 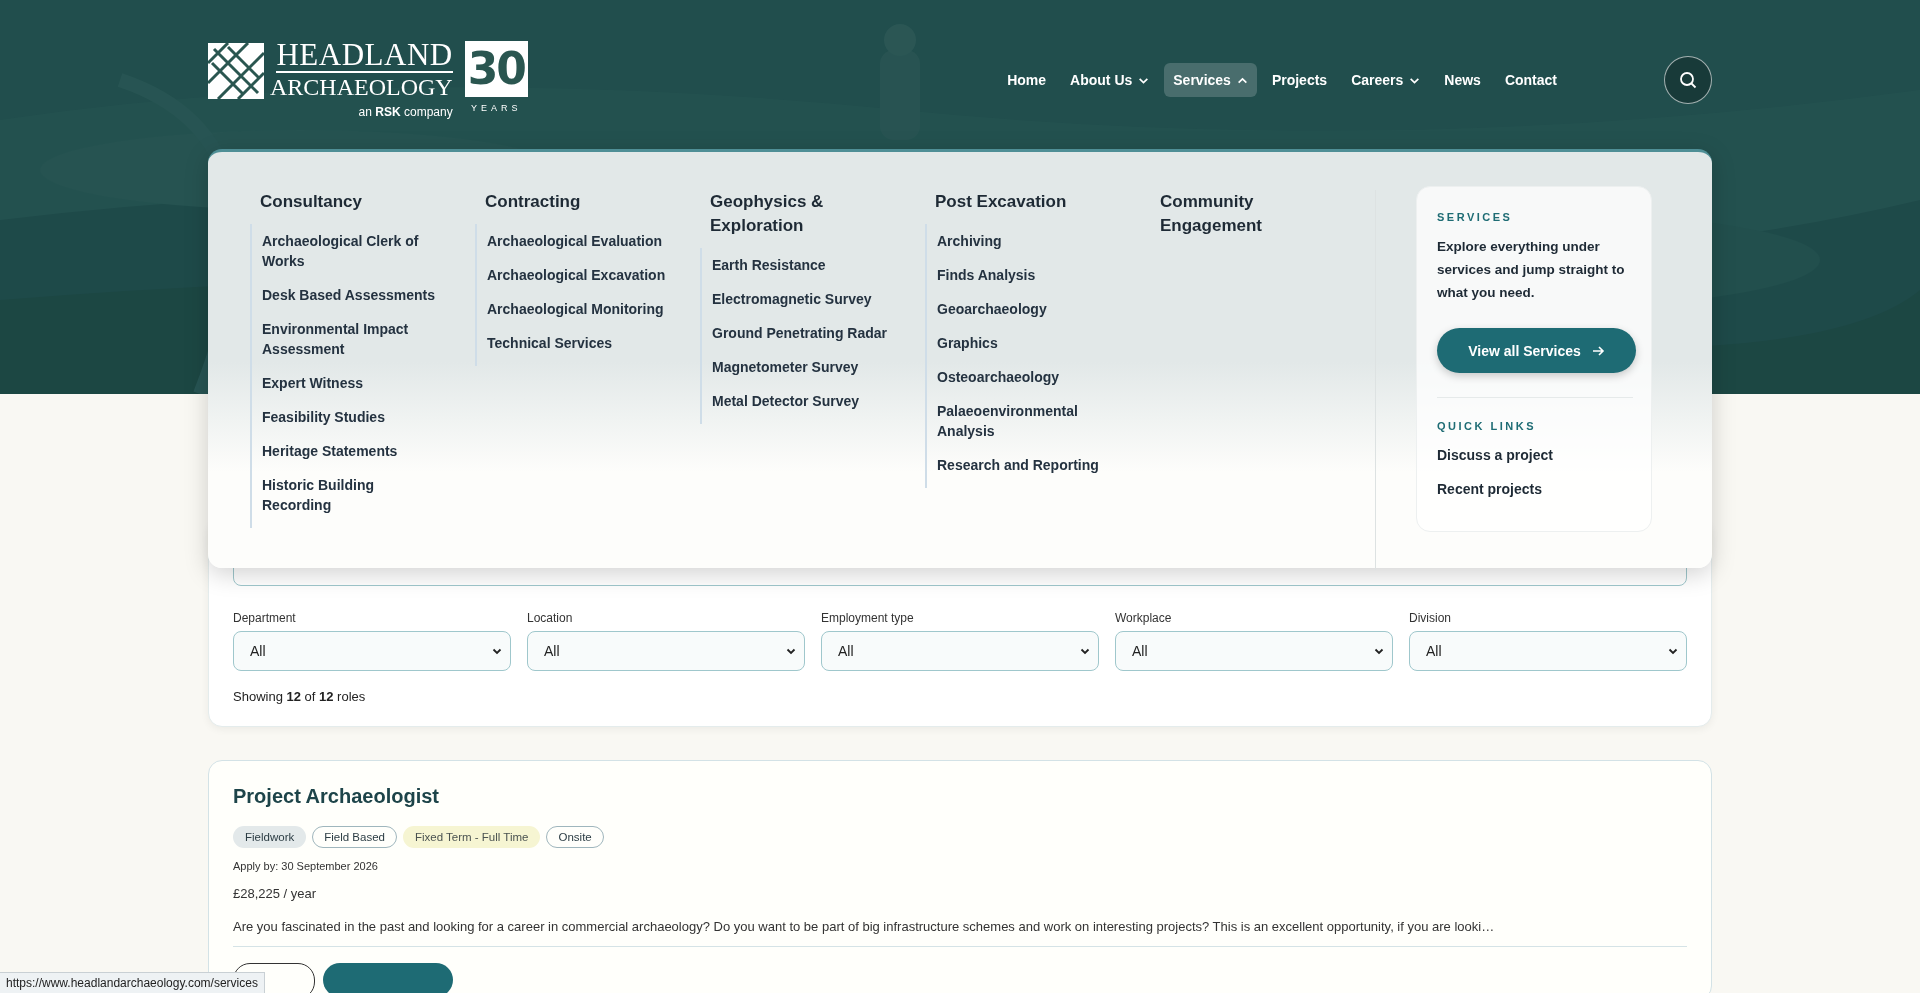 What do you see at coordinates (1531, 270) in the screenshot?
I see `description-text: Explore everything under services and jump straight to what you need.` at bounding box center [1531, 270].